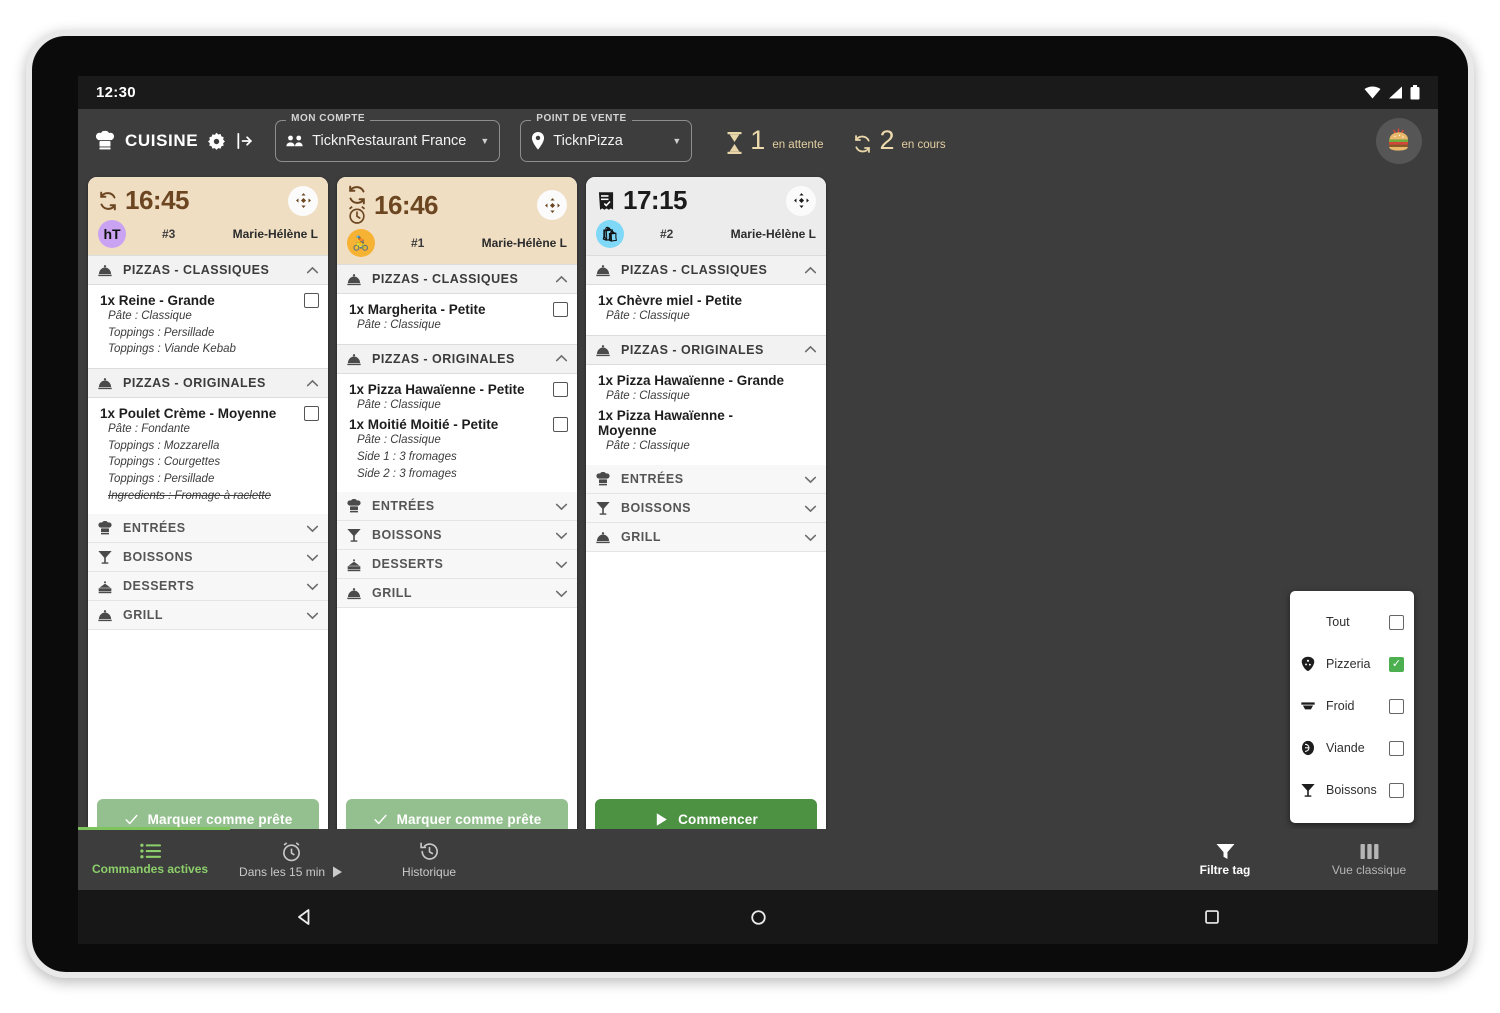 The image size is (1500, 1013). Describe the element at coordinates (305, 917) in the screenshot. I see `back-triangle-icon` at that location.